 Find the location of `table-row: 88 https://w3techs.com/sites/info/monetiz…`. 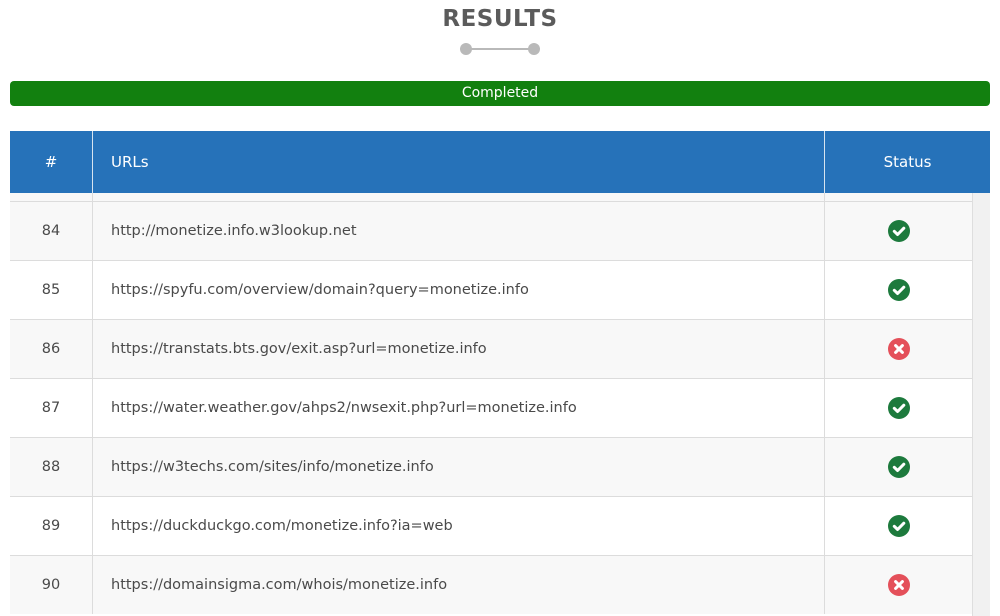

table-row: 88 https://w3techs.com/sites/info/monetiz… is located at coordinates (491, 466).